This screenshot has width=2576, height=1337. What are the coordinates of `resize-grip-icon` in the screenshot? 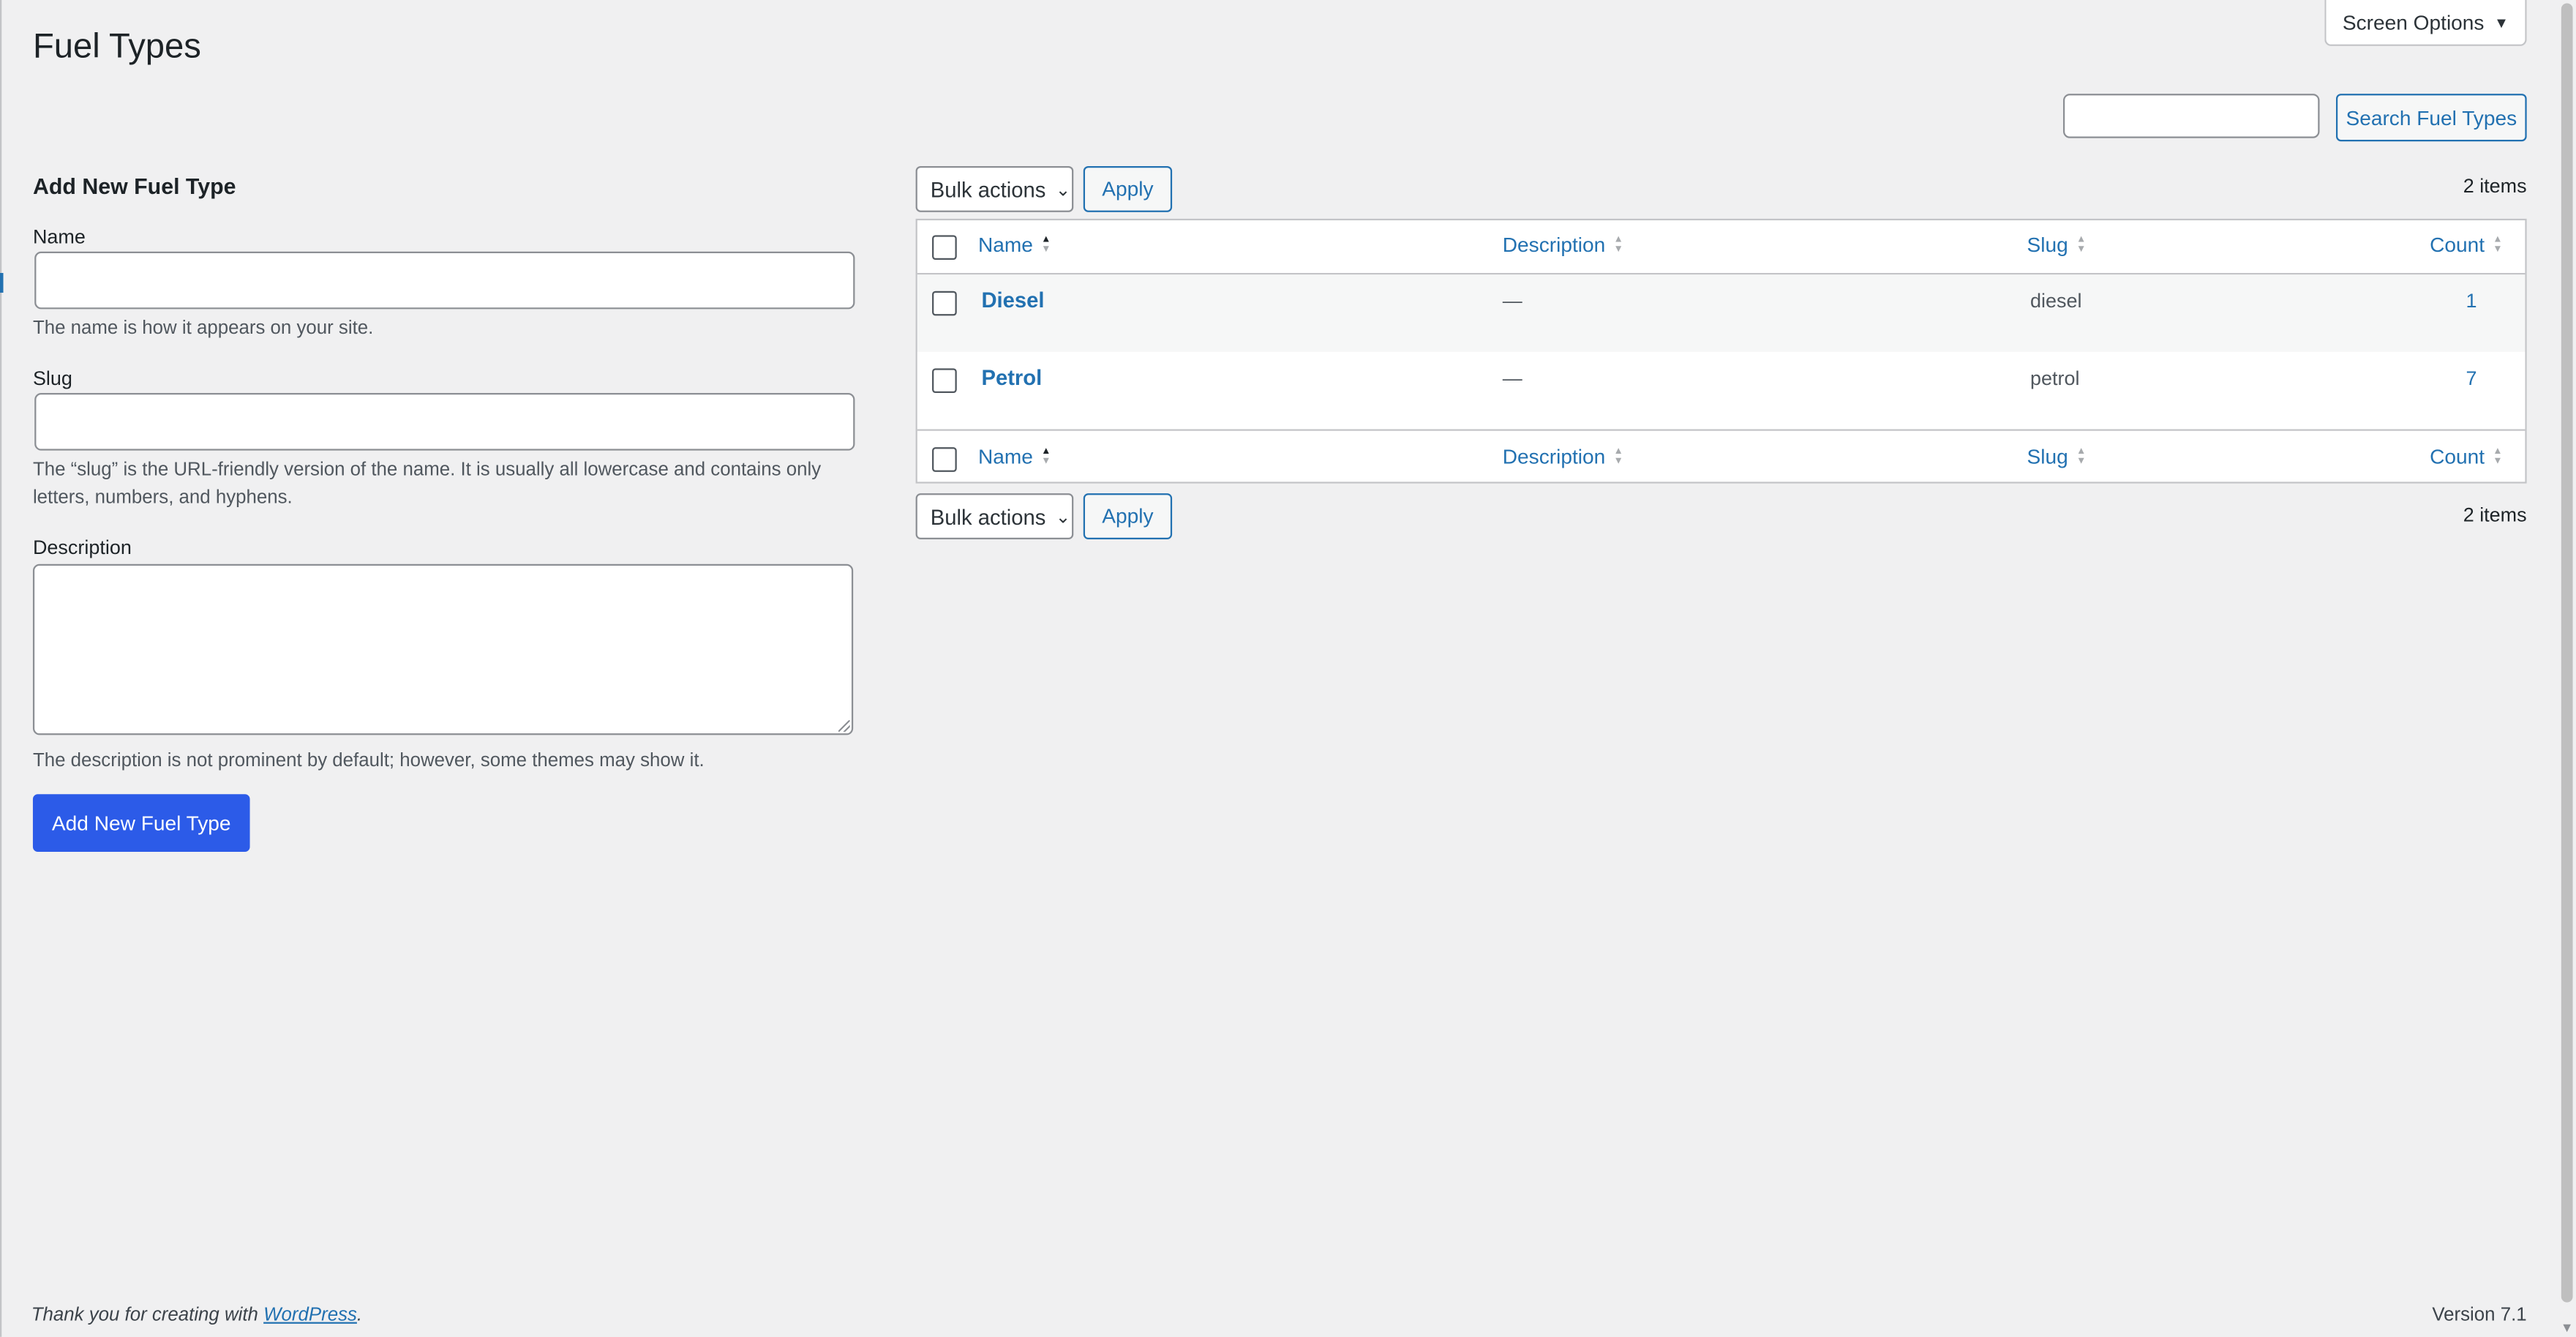 It's located at (844, 726).